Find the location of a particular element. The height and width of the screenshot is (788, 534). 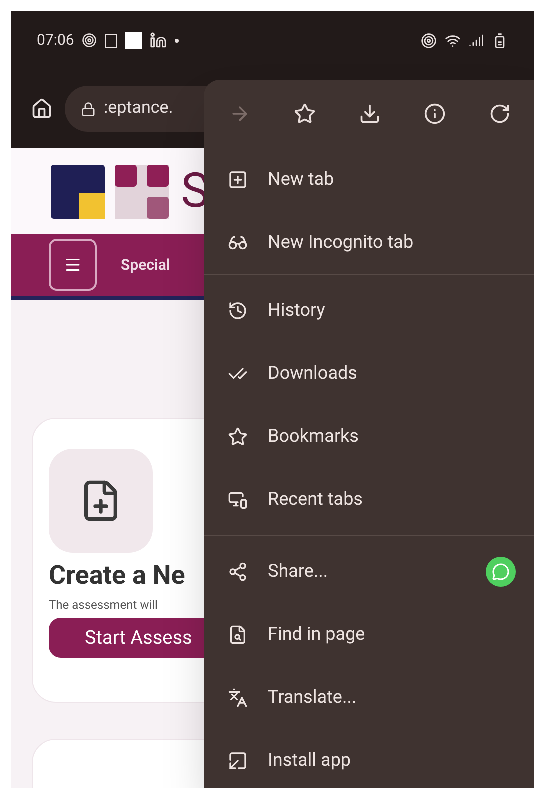

menu-button is located at coordinates (73, 265).